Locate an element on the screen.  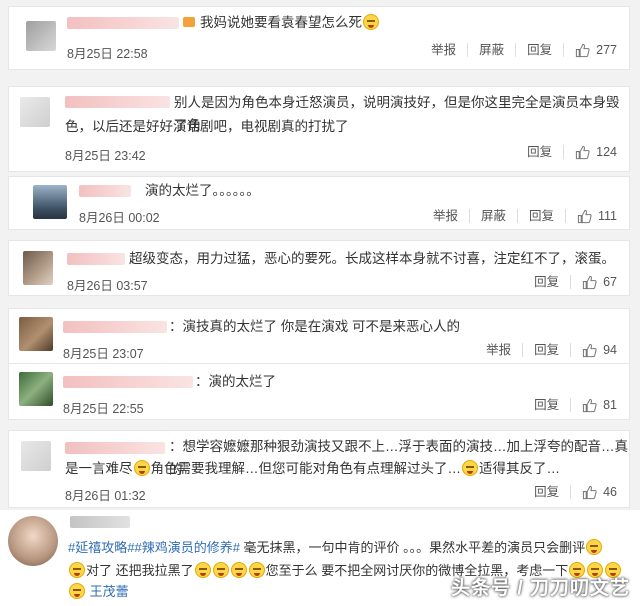
comment-text: ：演技真的太烂了 你是在演戏 可不是来恶心人的 is located at coordinates (315, 326).